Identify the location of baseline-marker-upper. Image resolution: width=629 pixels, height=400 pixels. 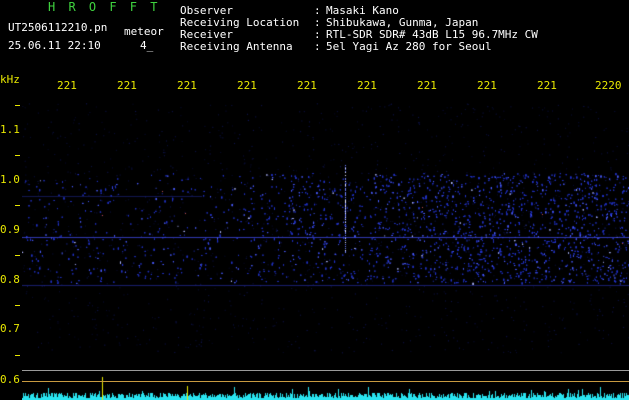
(325, 370).